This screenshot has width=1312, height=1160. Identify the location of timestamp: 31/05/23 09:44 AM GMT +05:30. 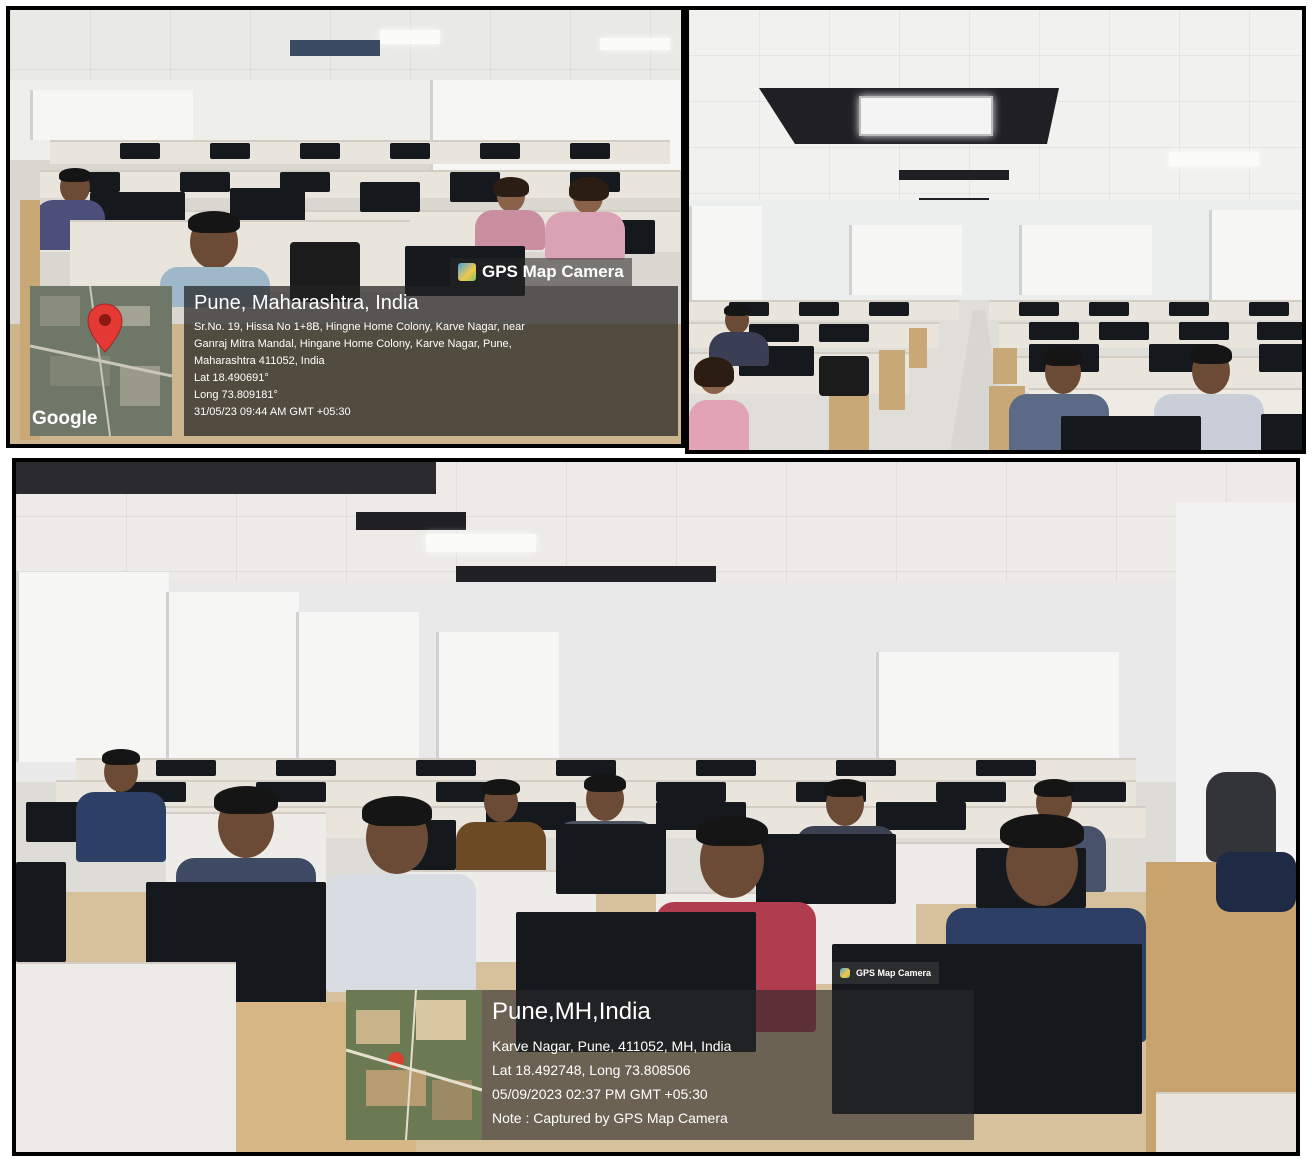
(272, 412).